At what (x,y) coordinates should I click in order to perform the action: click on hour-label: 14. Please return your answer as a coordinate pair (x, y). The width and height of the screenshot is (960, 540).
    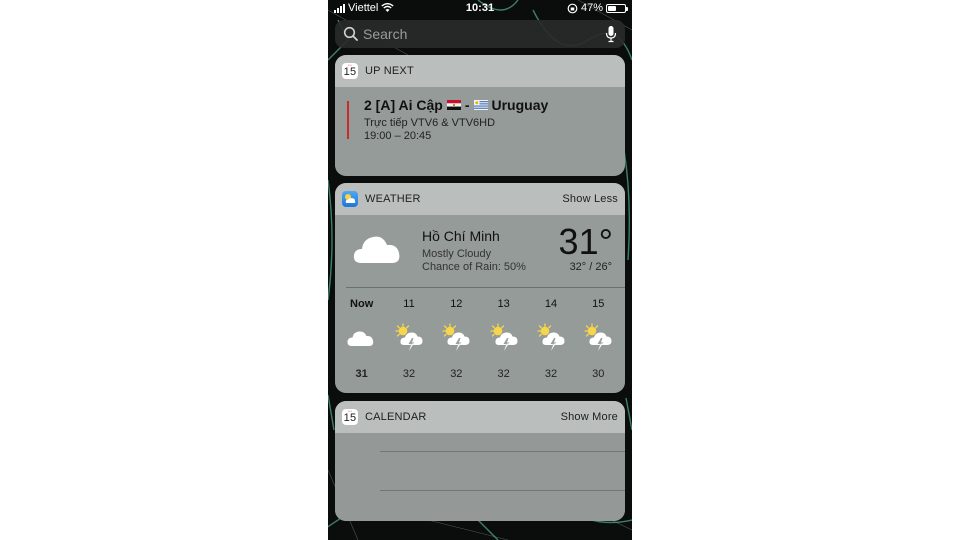
    Looking at the image, I should click on (551, 304).